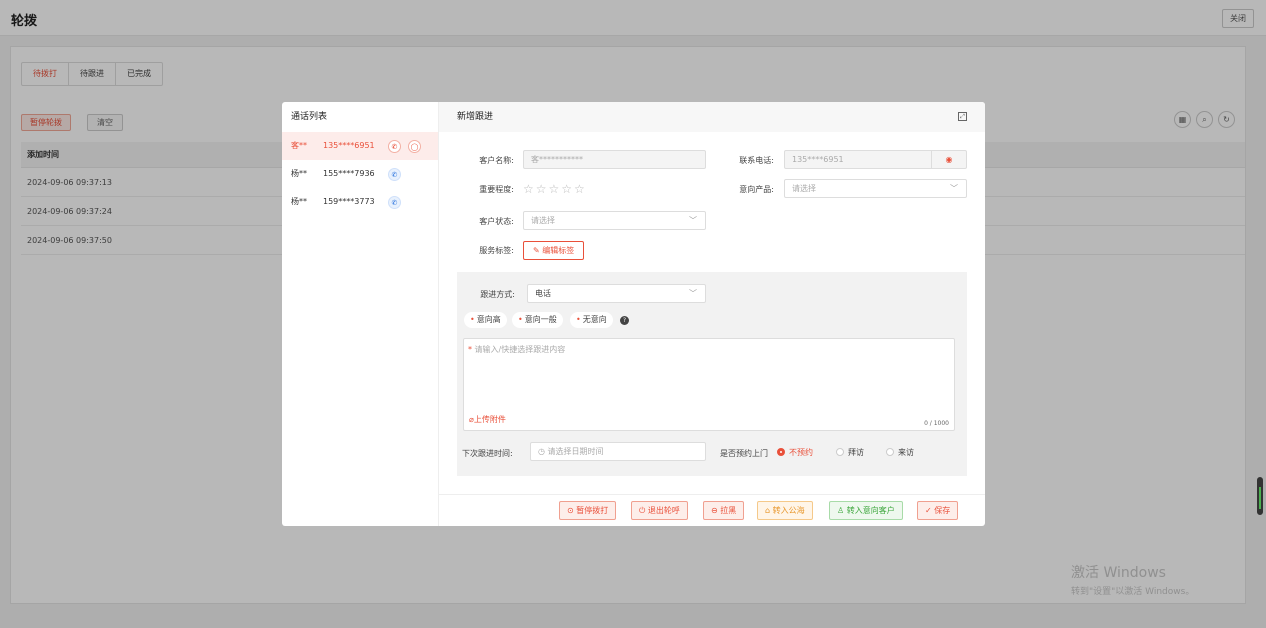  Describe the element at coordinates (709, 384) in the screenshot. I see `followup-content-input: * 请输入/快捷选择跟进内容 ⌀上传附件 0 / 1000` at that location.